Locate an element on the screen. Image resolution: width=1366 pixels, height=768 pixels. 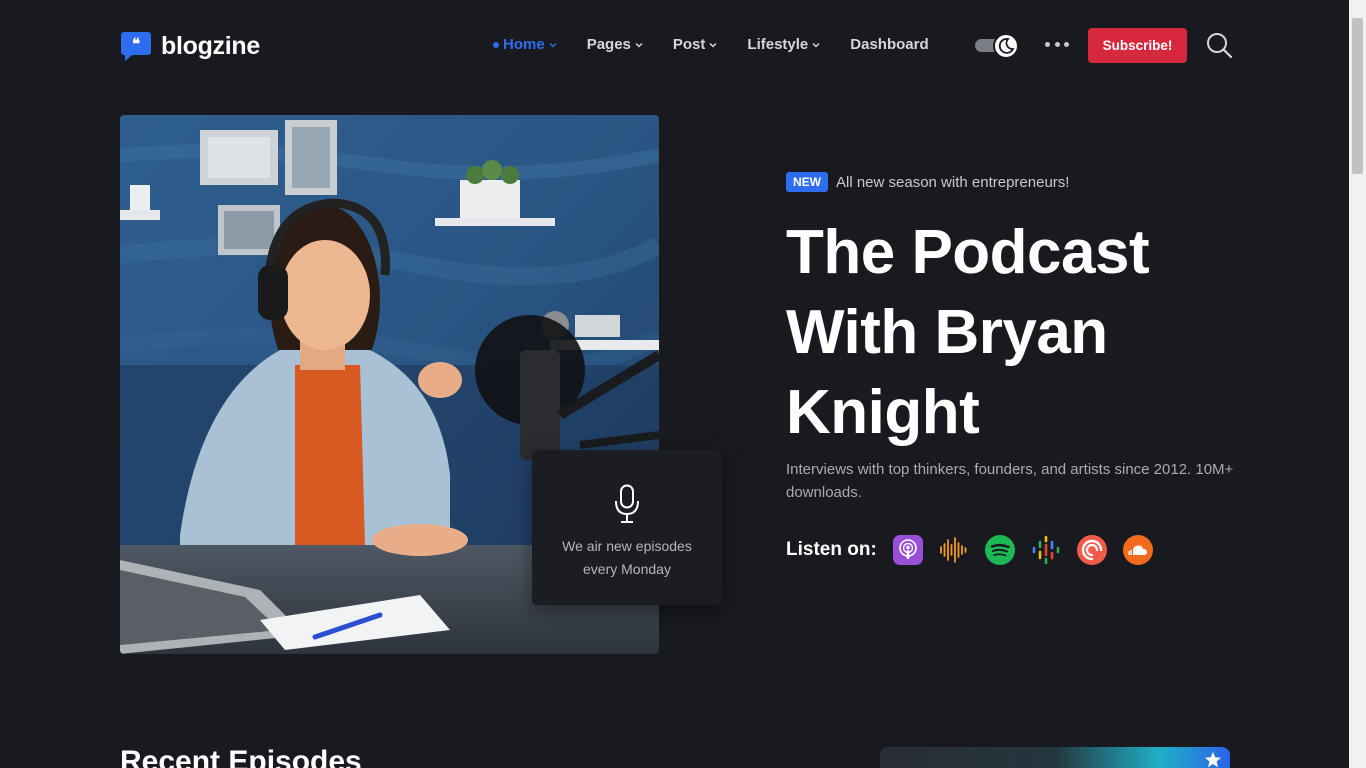
listen-label: Listen on: is located at coordinates (831, 549).